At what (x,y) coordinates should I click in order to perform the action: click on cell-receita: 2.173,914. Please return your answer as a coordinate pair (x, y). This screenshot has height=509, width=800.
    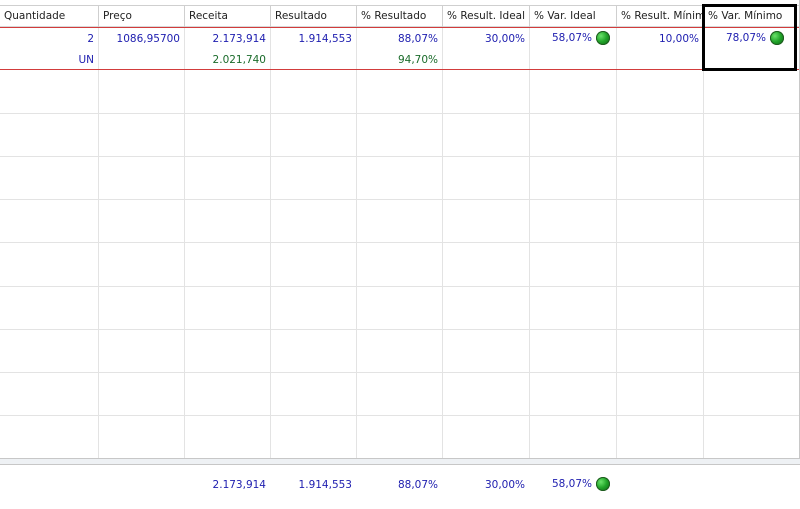
    Looking at the image, I should click on (227, 39).